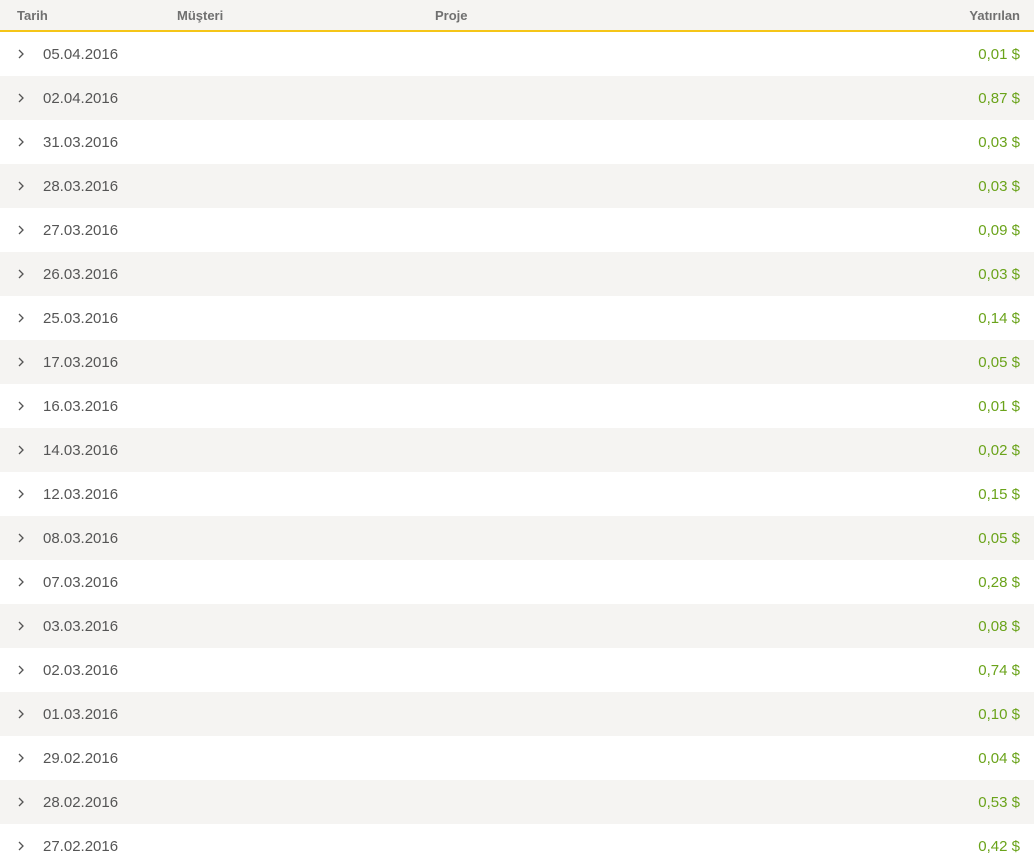 The image size is (1034, 864). What do you see at coordinates (81, 98) in the screenshot?
I see `row-date: 02.04.2016` at bounding box center [81, 98].